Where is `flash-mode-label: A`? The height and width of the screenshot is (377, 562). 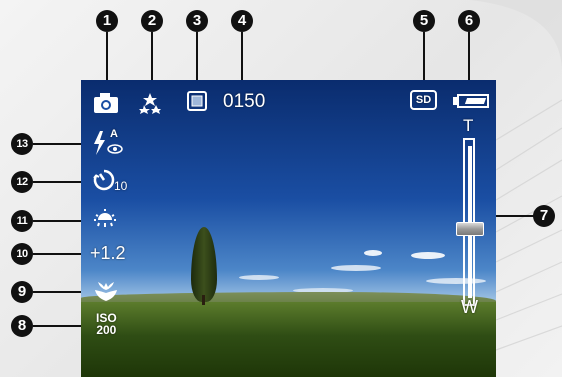 flash-mode-label: A is located at coordinates (114, 134).